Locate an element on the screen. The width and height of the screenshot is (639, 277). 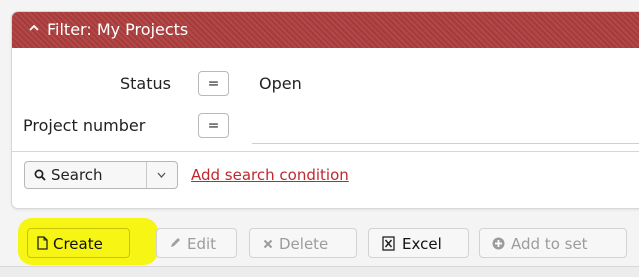
excel-button: Excel is located at coordinates (418, 243).